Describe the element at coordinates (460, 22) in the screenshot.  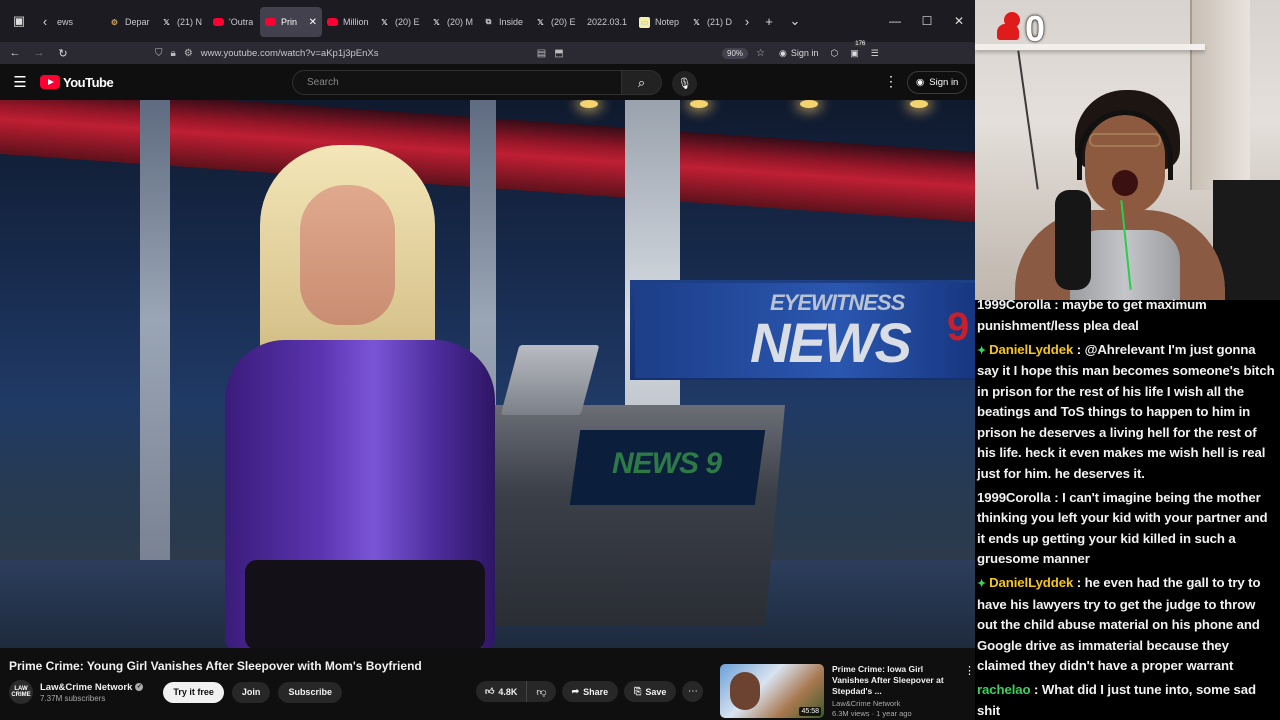
I see `browser-tab-label: (20) M` at that location.